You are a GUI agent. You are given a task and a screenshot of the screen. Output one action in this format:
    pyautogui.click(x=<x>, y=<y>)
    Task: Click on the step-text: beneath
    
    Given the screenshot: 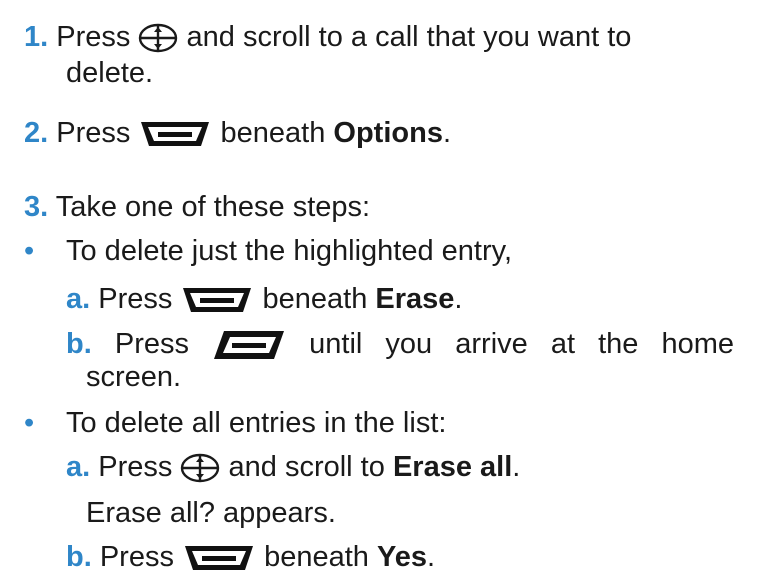 What is the action you would take?
    pyautogui.click(x=273, y=133)
    